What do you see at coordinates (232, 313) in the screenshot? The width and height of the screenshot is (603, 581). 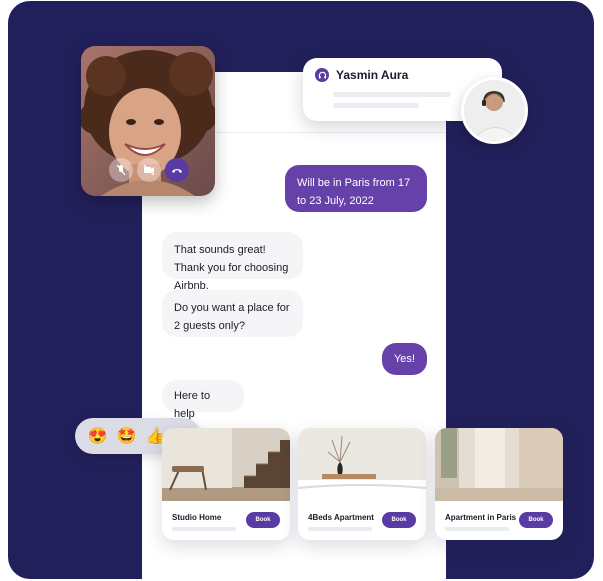 I see `message-incoming: Do you want a place for 2 guests only?` at bounding box center [232, 313].